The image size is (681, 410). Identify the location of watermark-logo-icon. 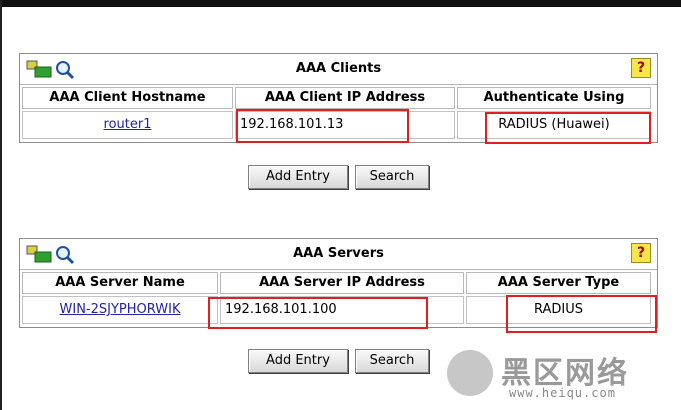
(470, 373).